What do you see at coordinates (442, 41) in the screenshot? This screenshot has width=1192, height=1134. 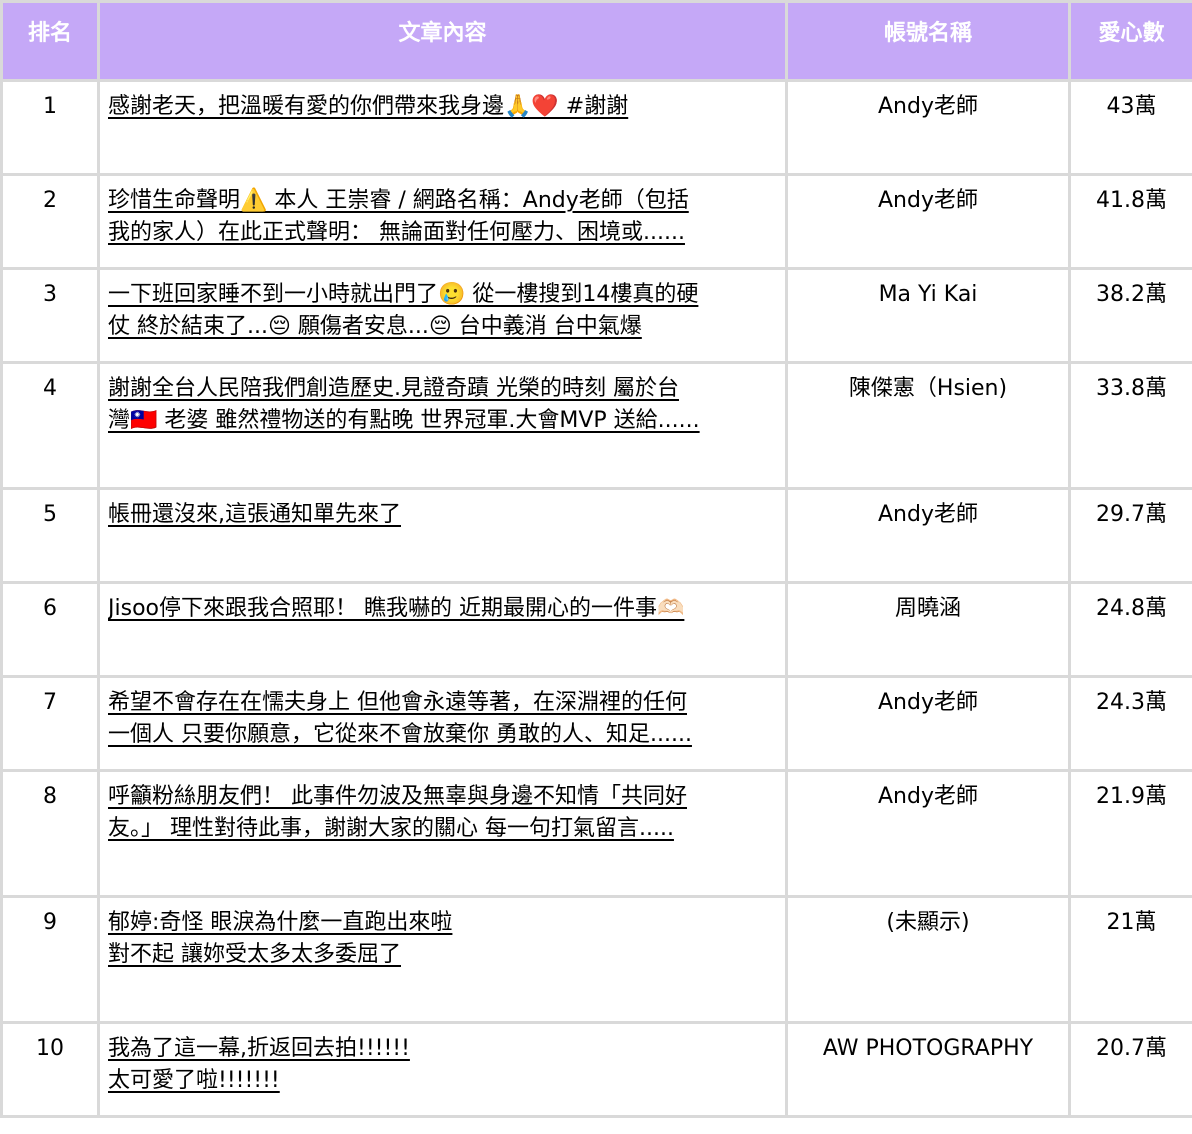 I see `header-content: 文章內容` at bounding box center [442, 41].